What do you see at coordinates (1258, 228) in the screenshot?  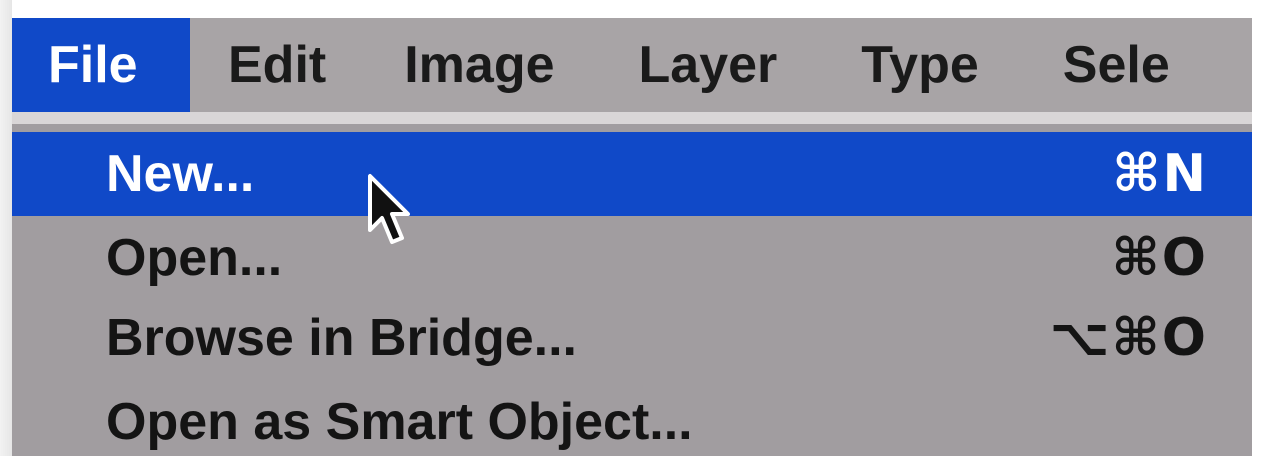 I see `right-edge` at bounding box center [1258, 228].